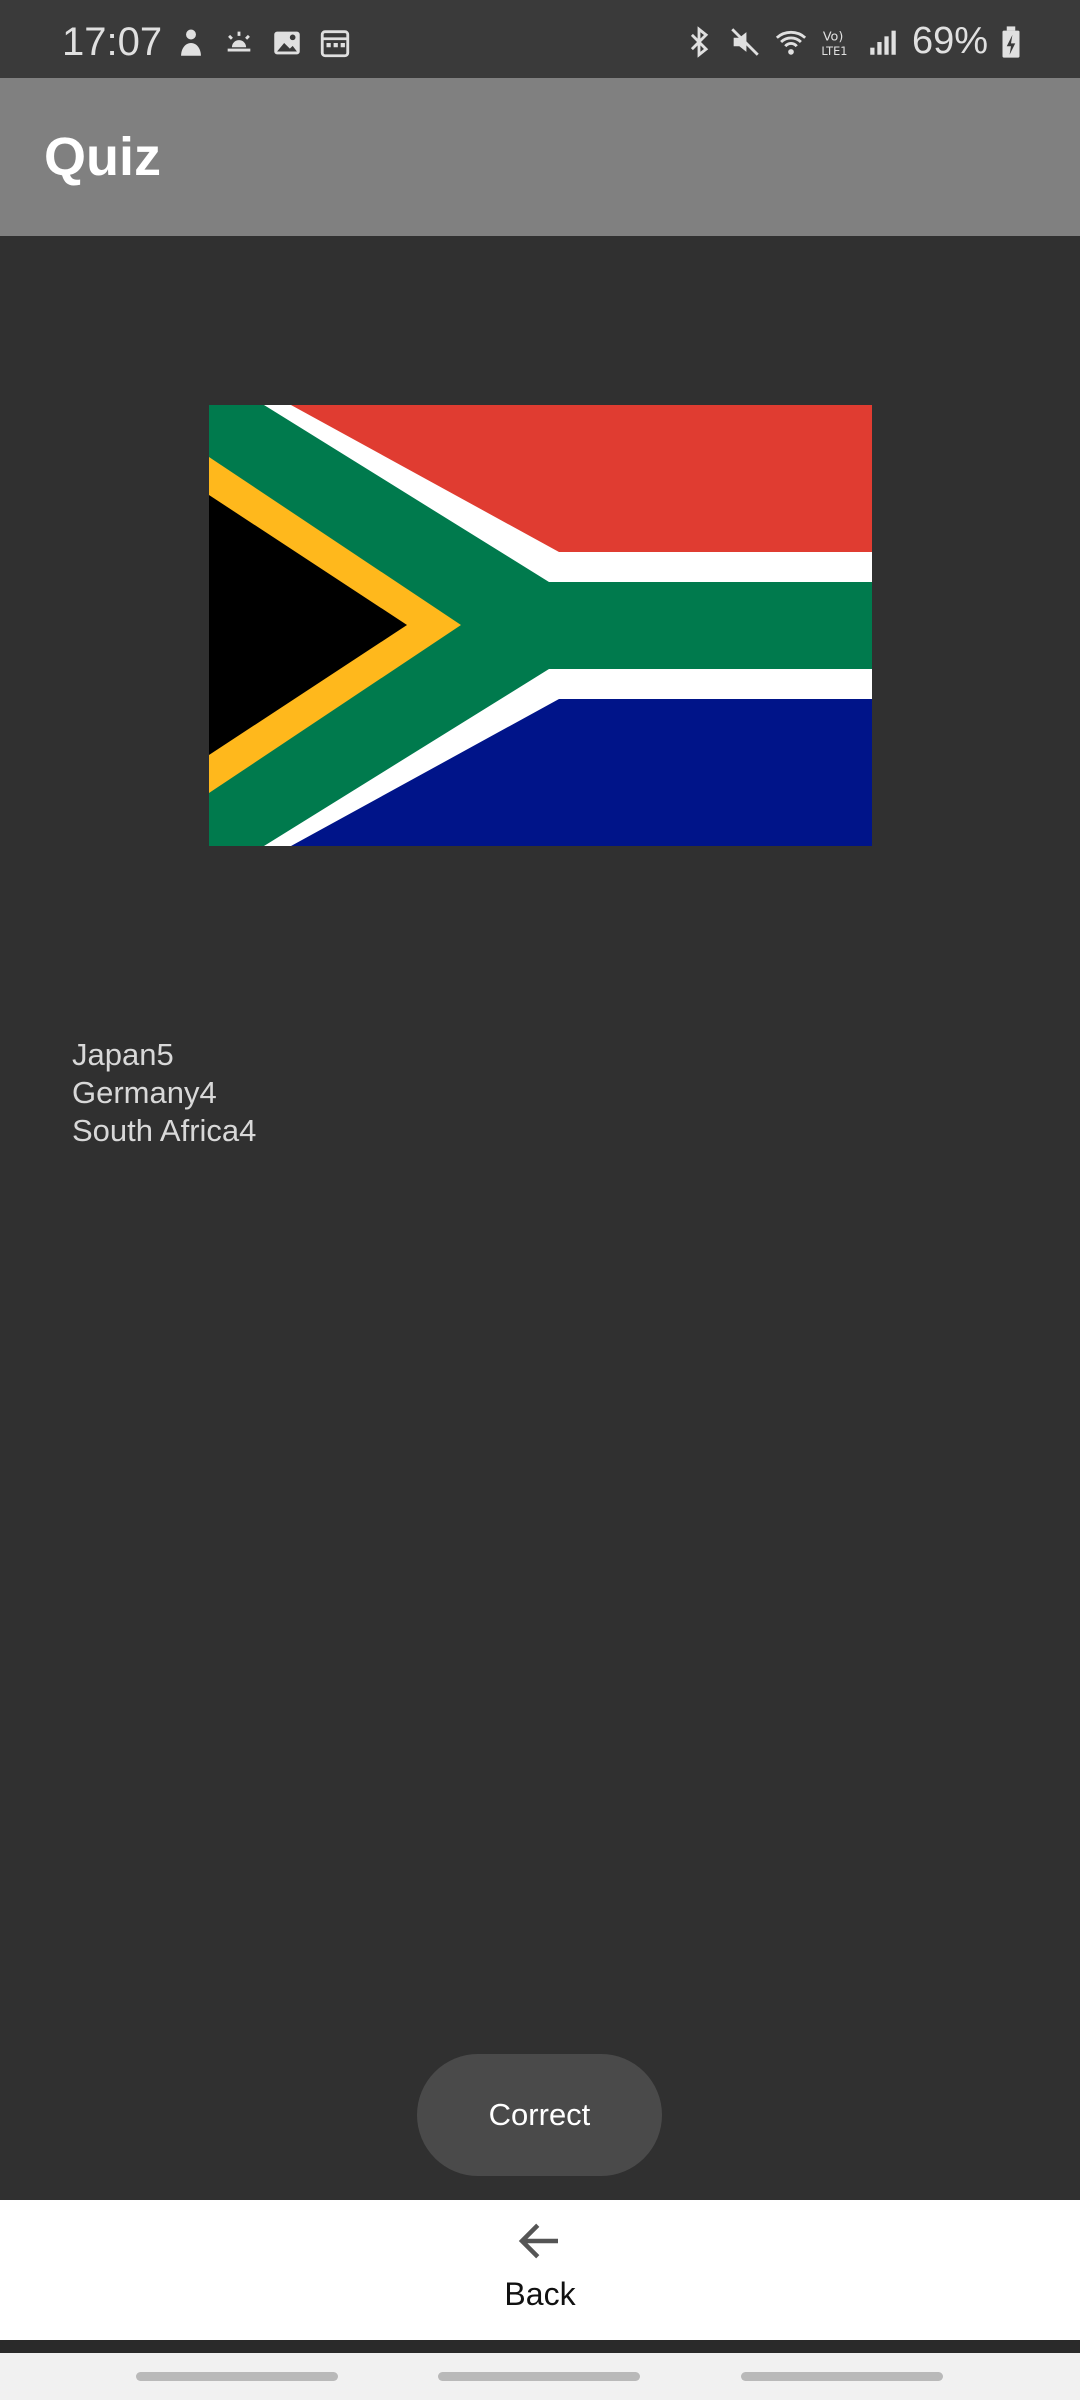 The image size is (1080, 2400). Describe the element at coordinates (833, 36) in the screenshot. I see `svg-text: Vo)` at that location.